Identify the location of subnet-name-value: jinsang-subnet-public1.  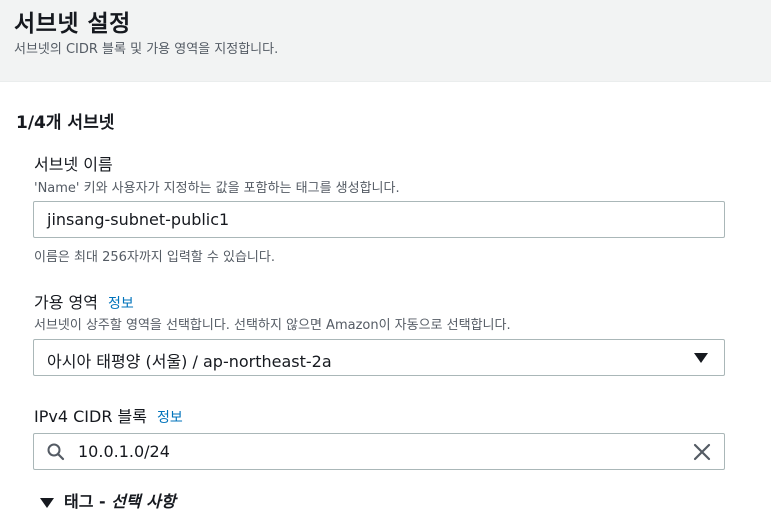
(138, 219).